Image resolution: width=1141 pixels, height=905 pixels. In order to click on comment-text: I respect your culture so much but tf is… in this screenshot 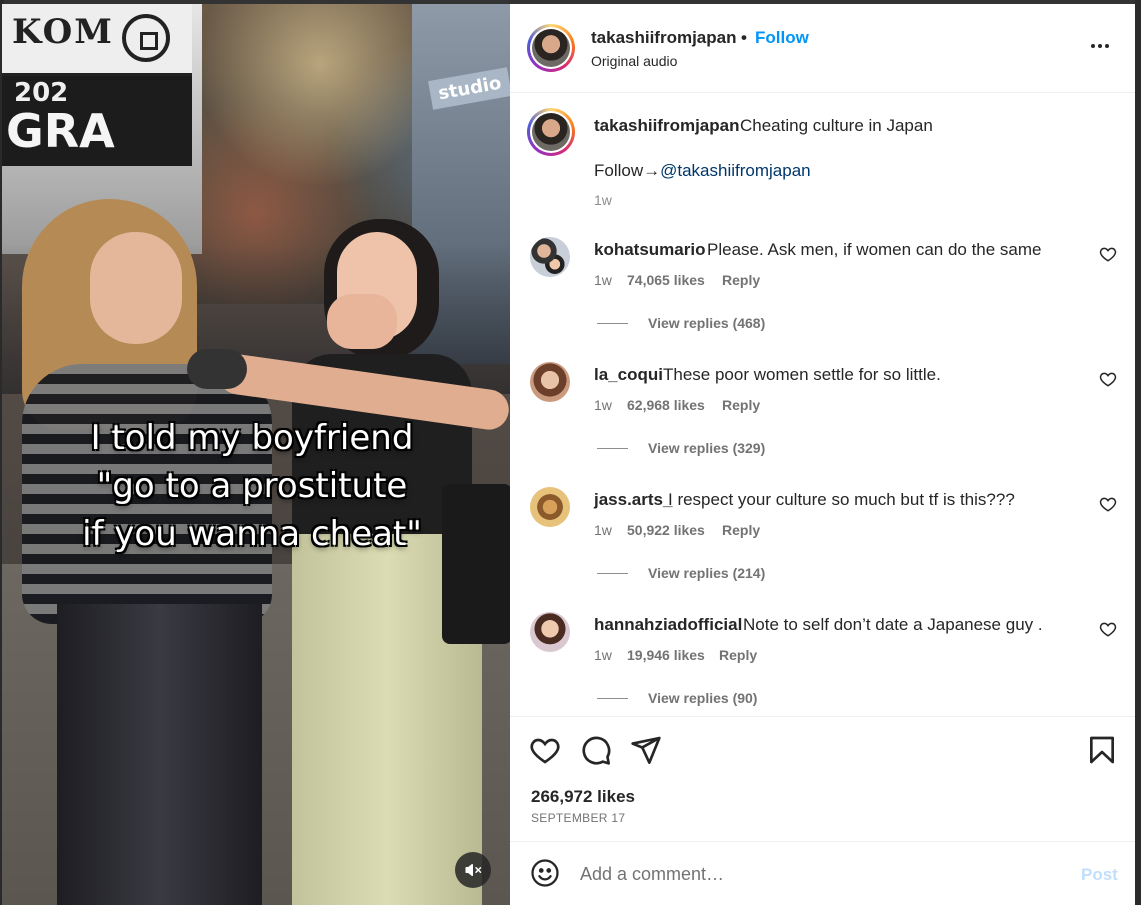, I will do `click(841, 499)`.